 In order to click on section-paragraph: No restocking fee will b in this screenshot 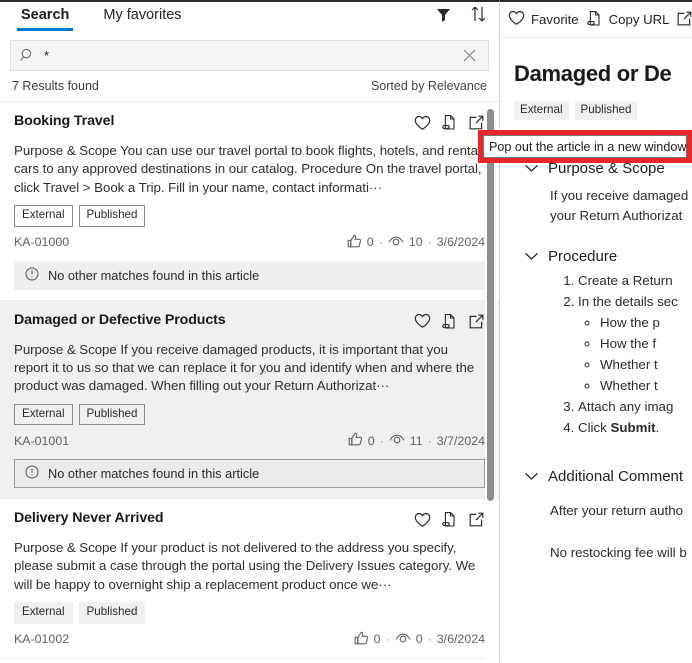, I will do `click(618, 552)`.